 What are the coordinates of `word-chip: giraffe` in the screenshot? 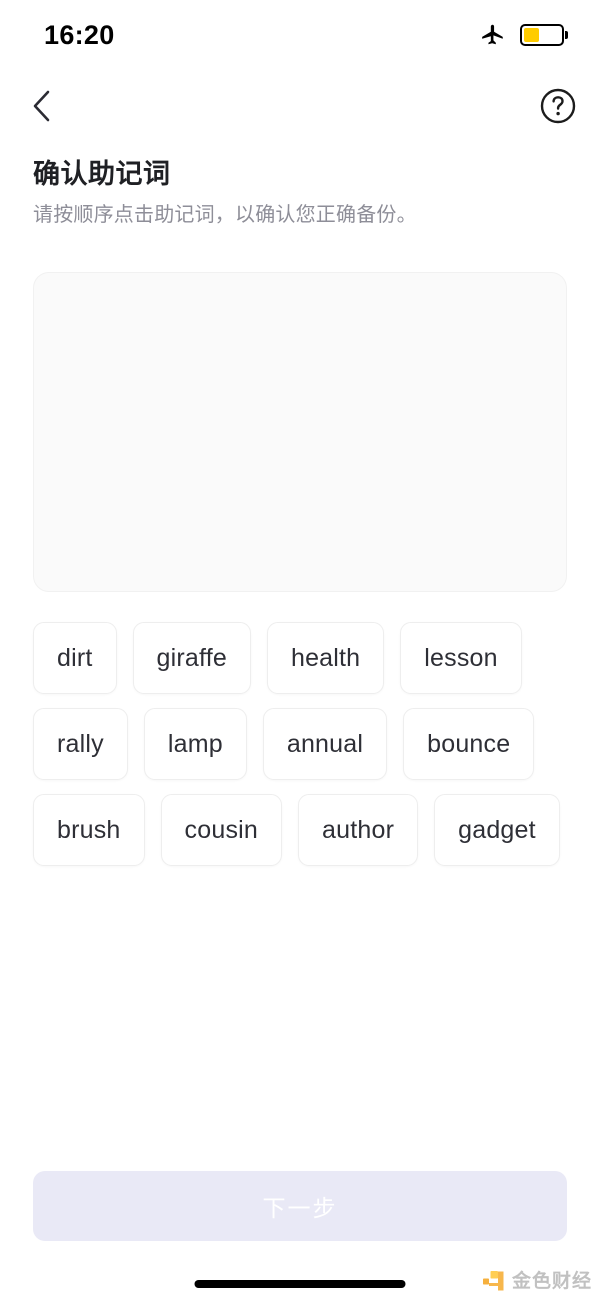 It's located at (191, 658).